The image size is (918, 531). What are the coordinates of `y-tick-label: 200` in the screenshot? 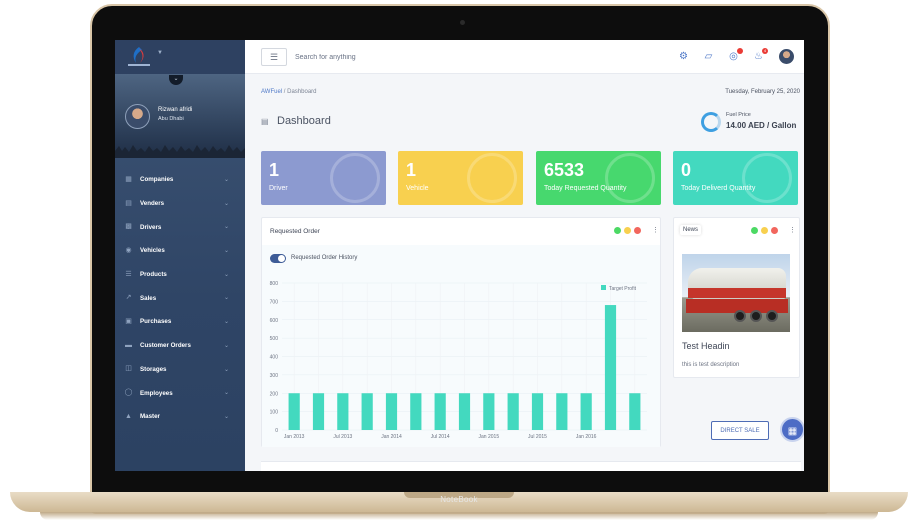 It's located at (274, 394).